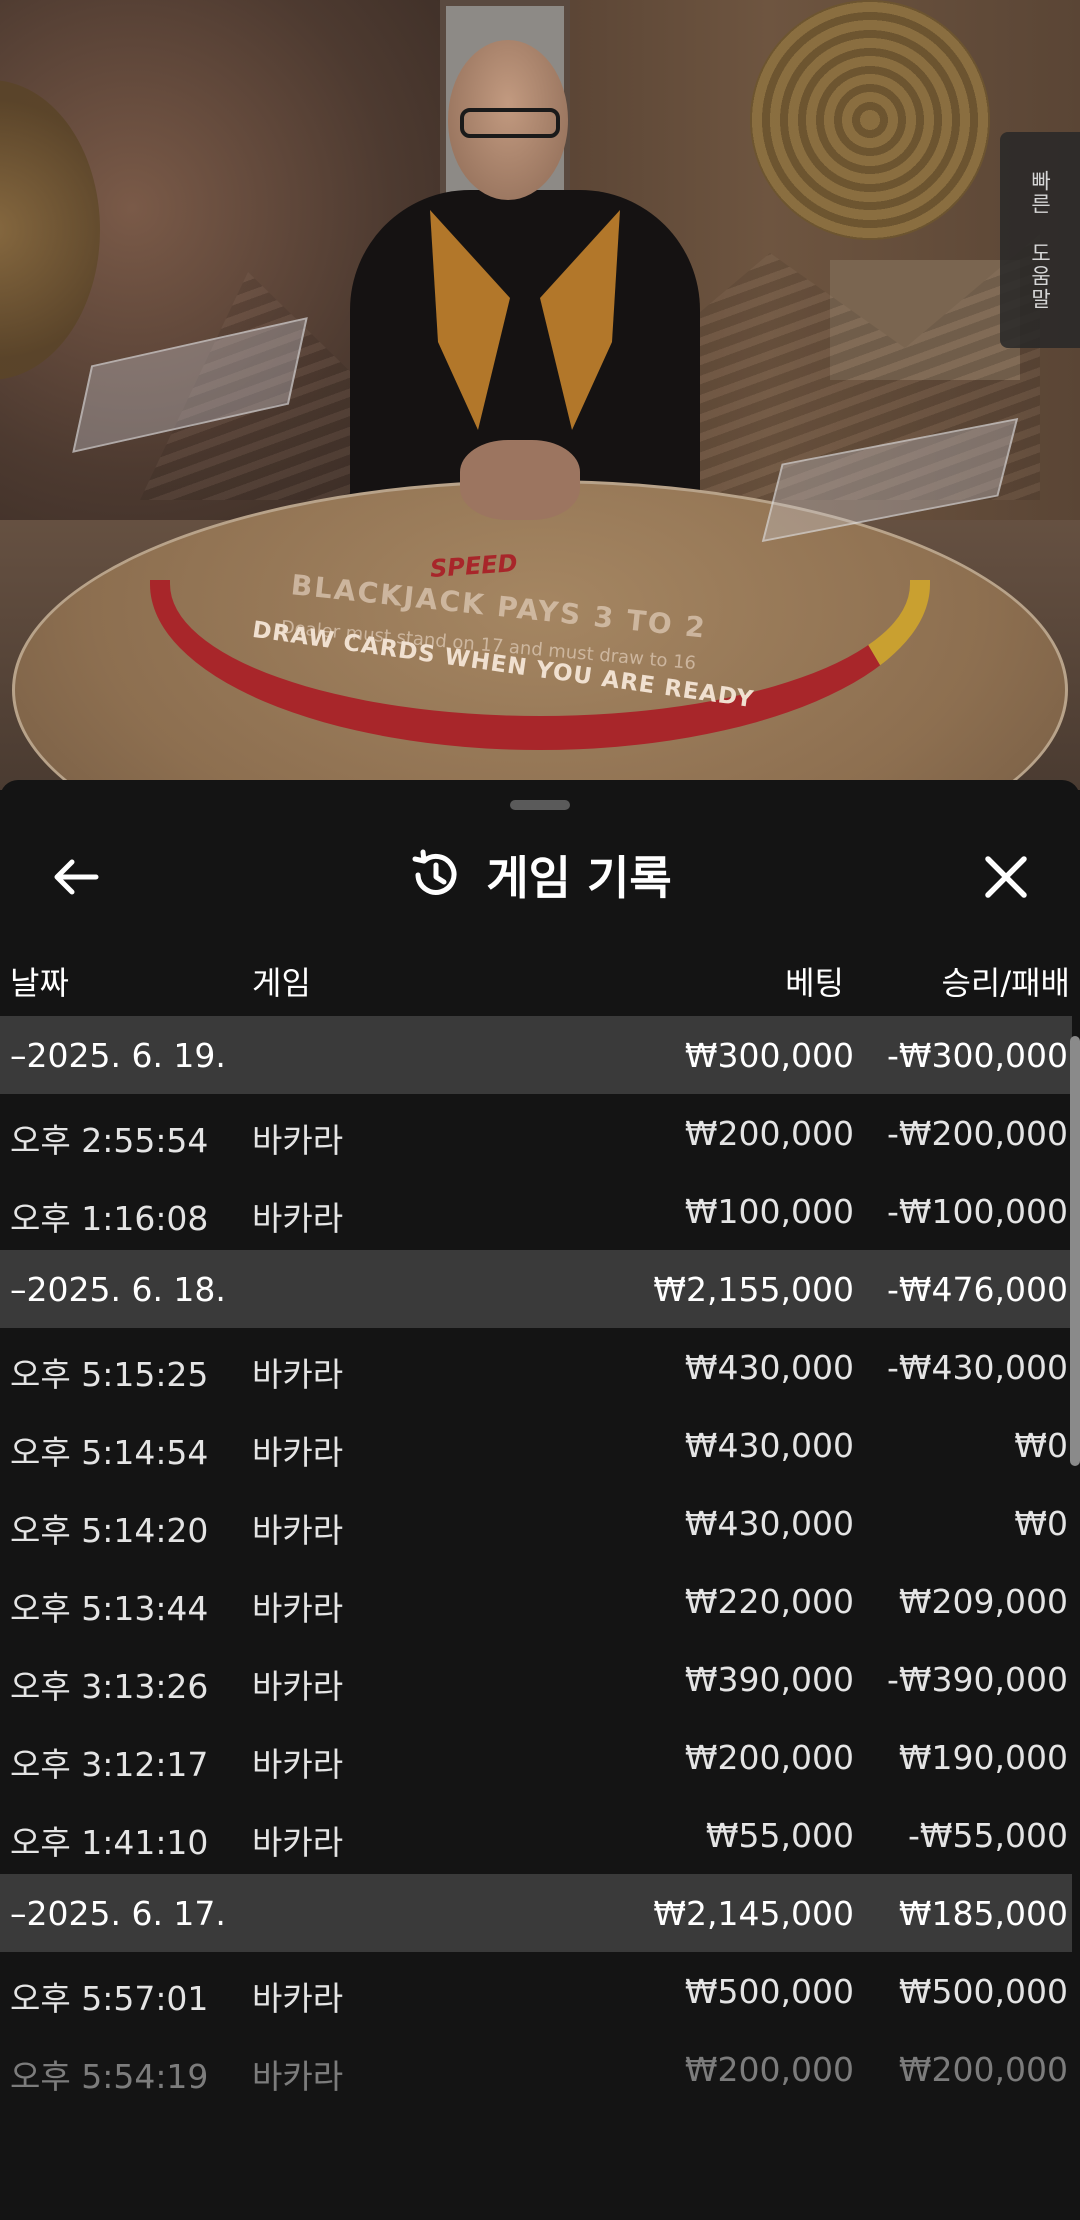 The image size is (1080, 2220). I want to click on panel-title-text: 게임 기록, so click(579, 878).